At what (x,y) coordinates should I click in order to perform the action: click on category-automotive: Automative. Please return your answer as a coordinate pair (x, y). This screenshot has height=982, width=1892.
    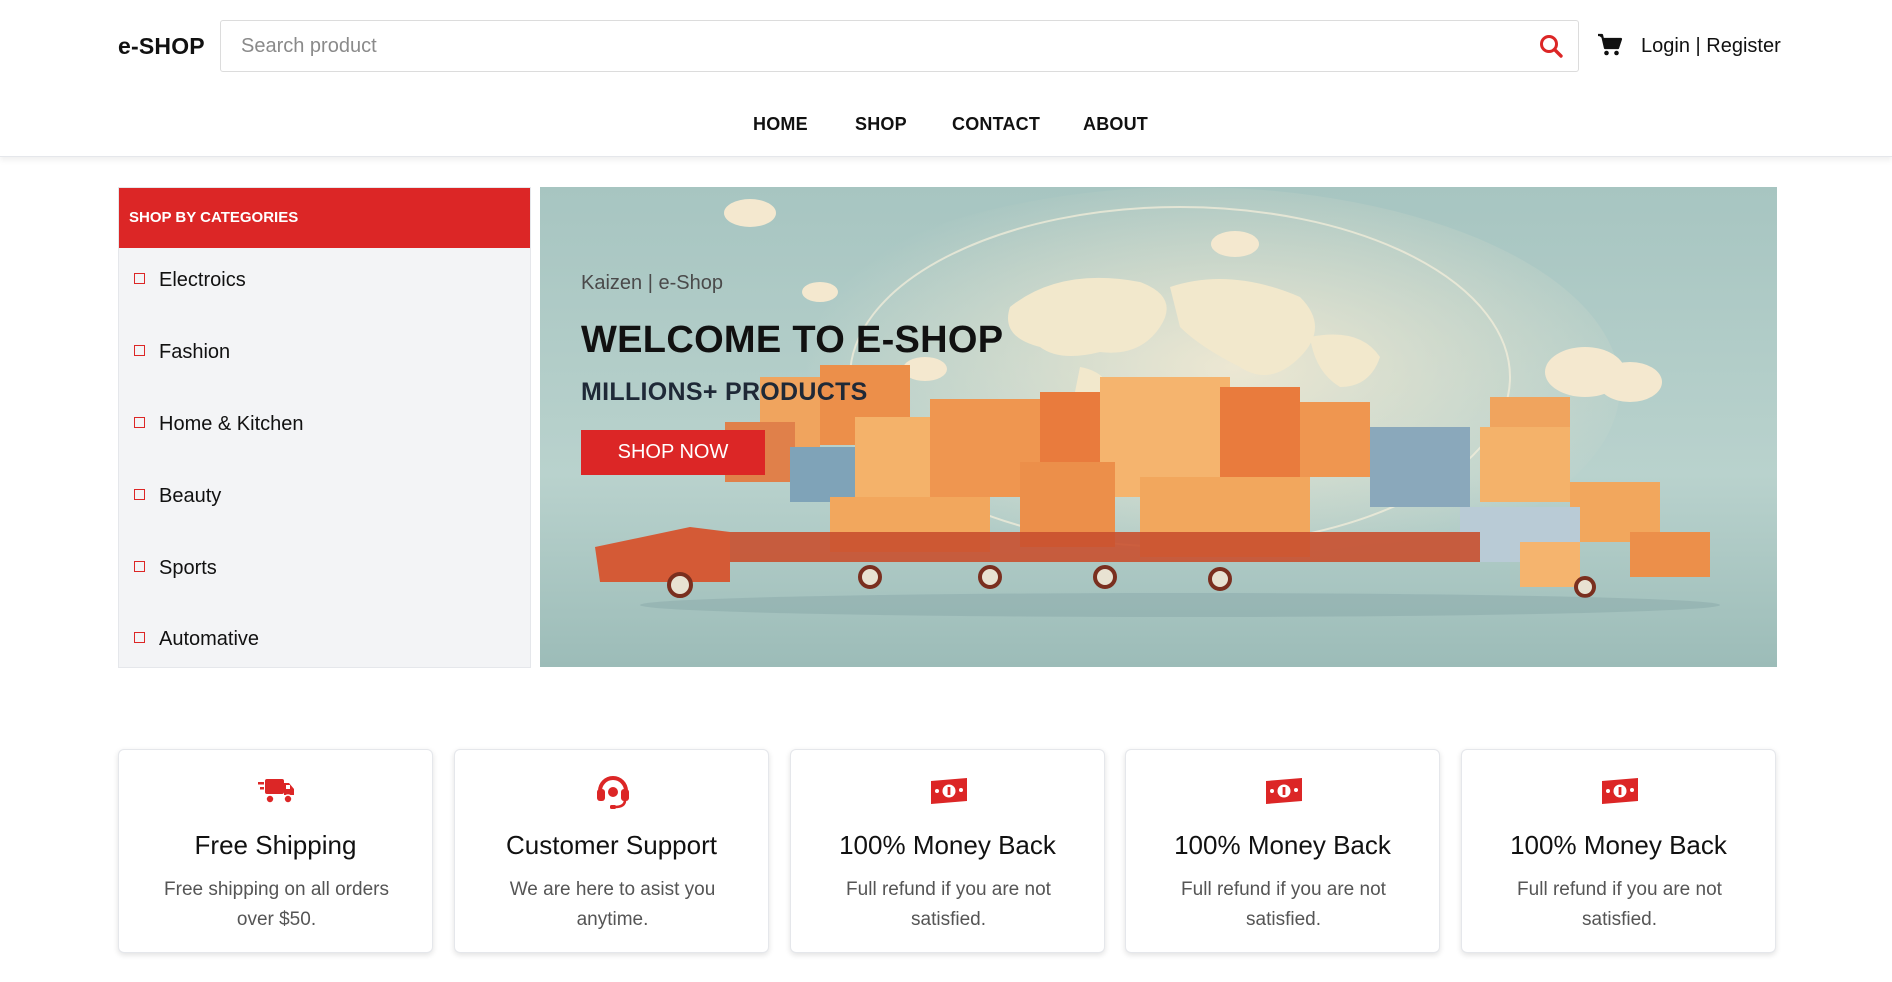
    Looking at the image, I should click on (196, 639).